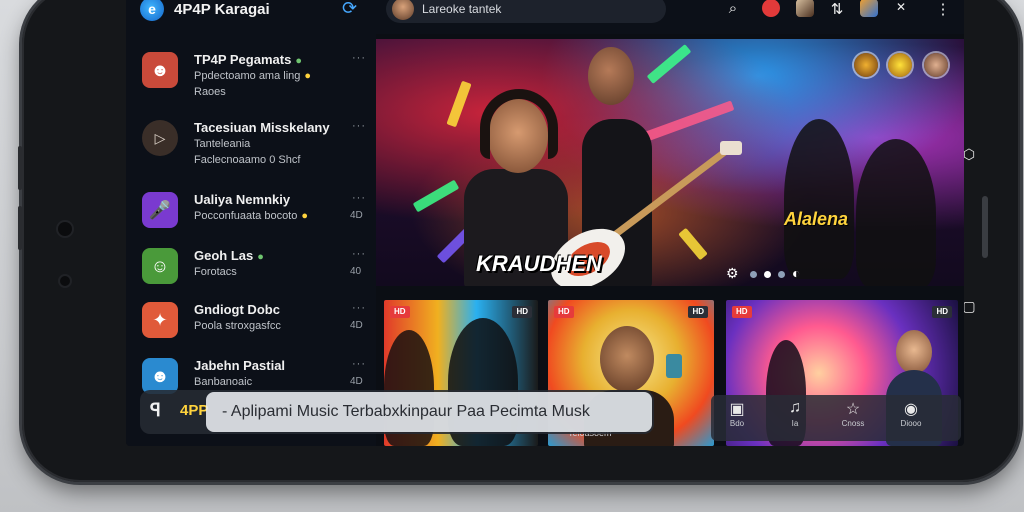  What do you see at coordinates (155, 410) in the screenshot?
I see `brand-logo-icon: ꟼ` at bounding box center [155, 410].